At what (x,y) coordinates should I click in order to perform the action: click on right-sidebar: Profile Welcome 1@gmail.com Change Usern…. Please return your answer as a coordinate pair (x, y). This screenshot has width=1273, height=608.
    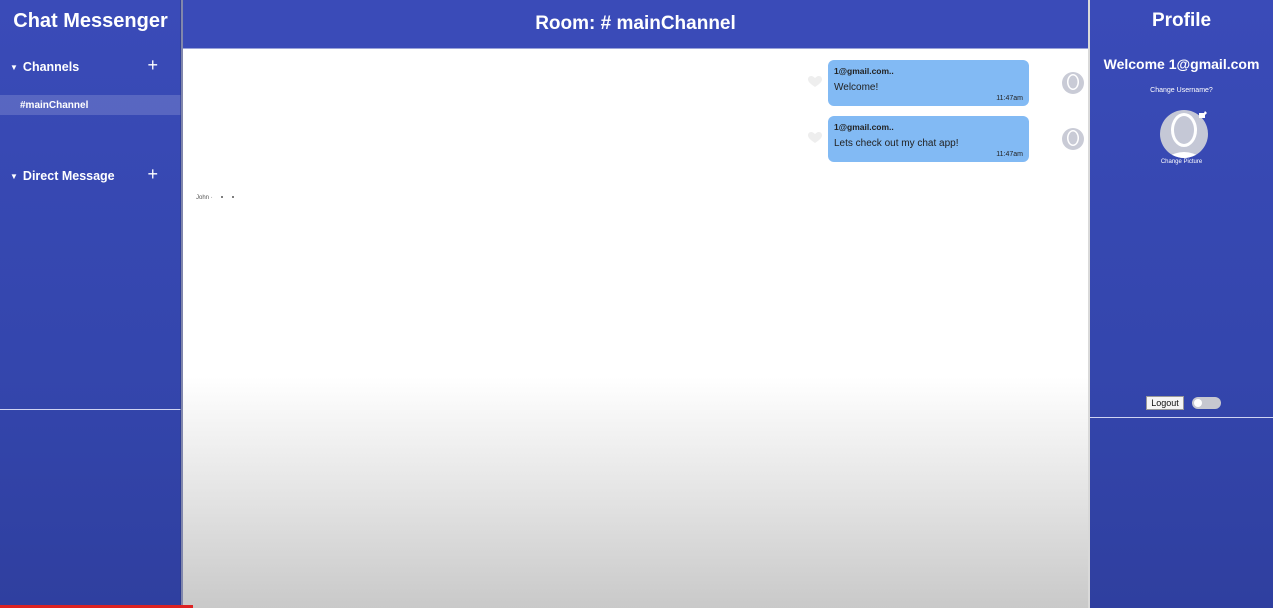
    Looking at the image, I should click on (1181, 304).